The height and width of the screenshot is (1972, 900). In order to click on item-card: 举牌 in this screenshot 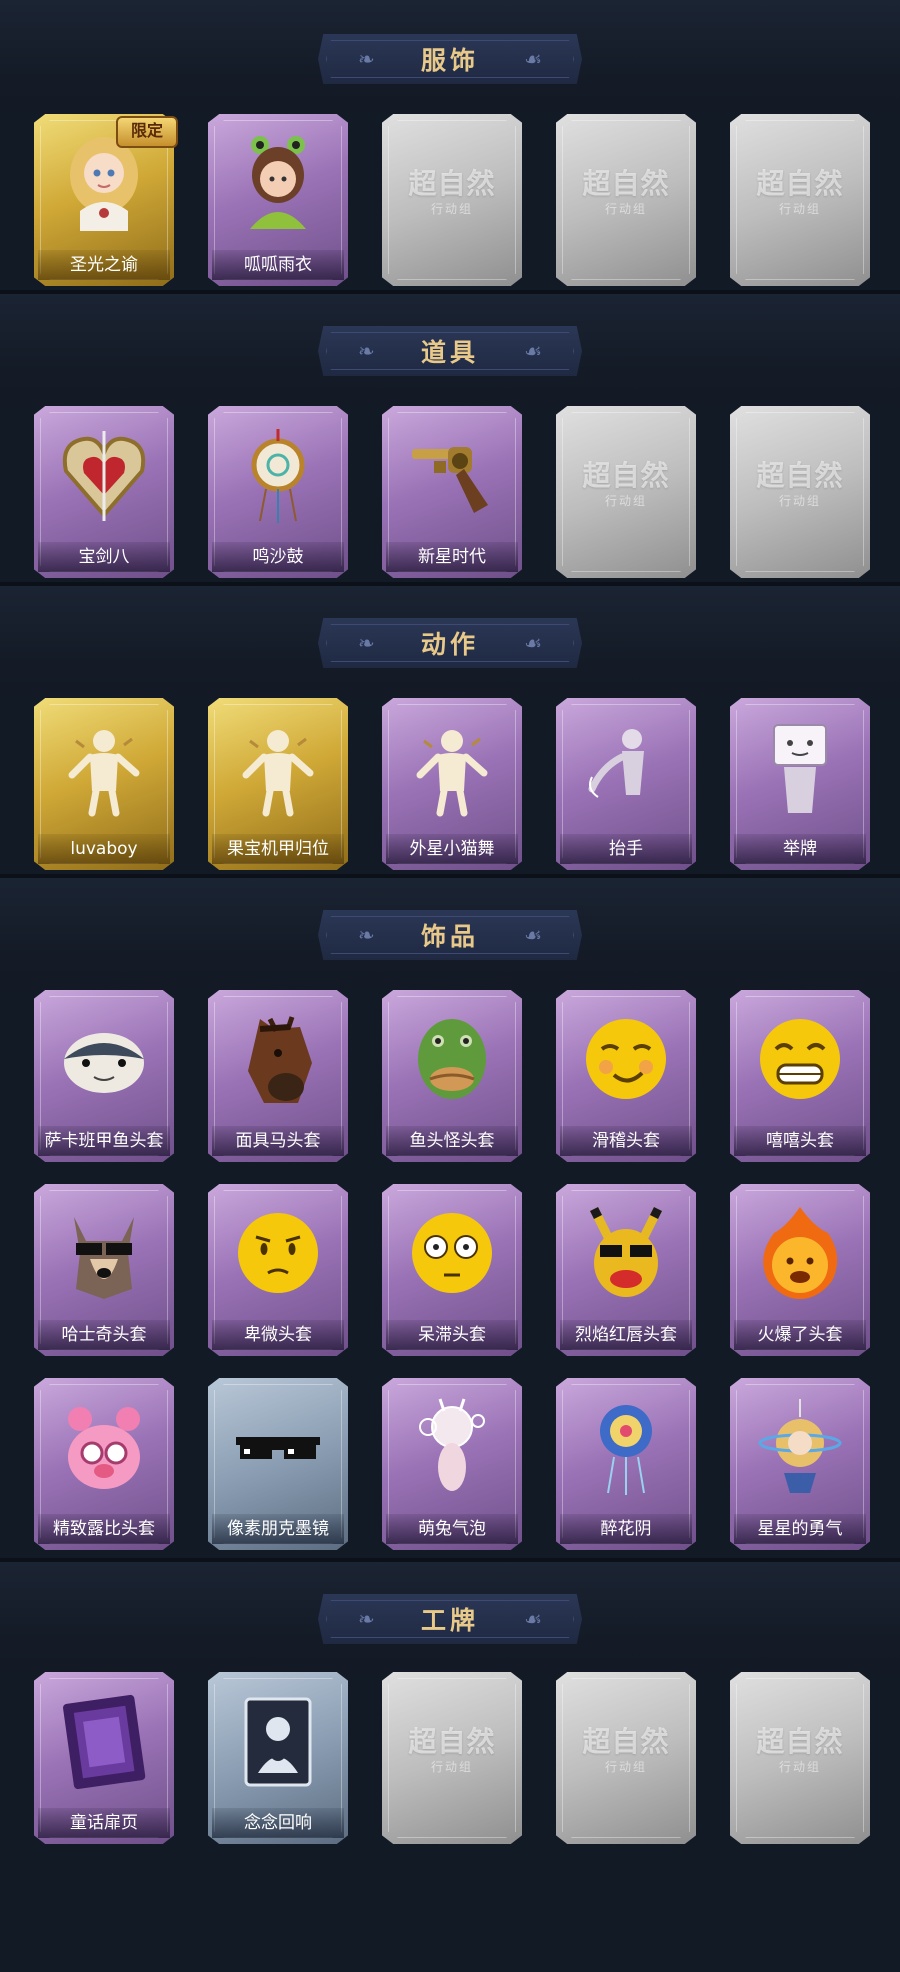, I will do `click(800, 784)`.